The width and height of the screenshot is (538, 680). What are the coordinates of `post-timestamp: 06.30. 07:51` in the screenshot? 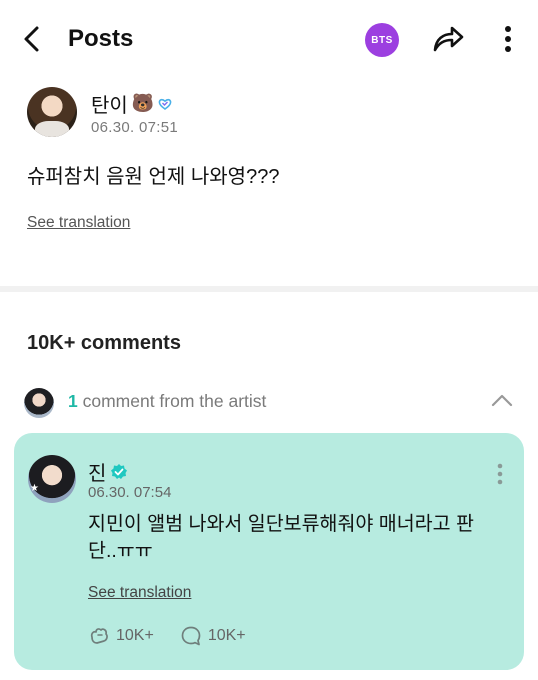 It's located at (135, 127).